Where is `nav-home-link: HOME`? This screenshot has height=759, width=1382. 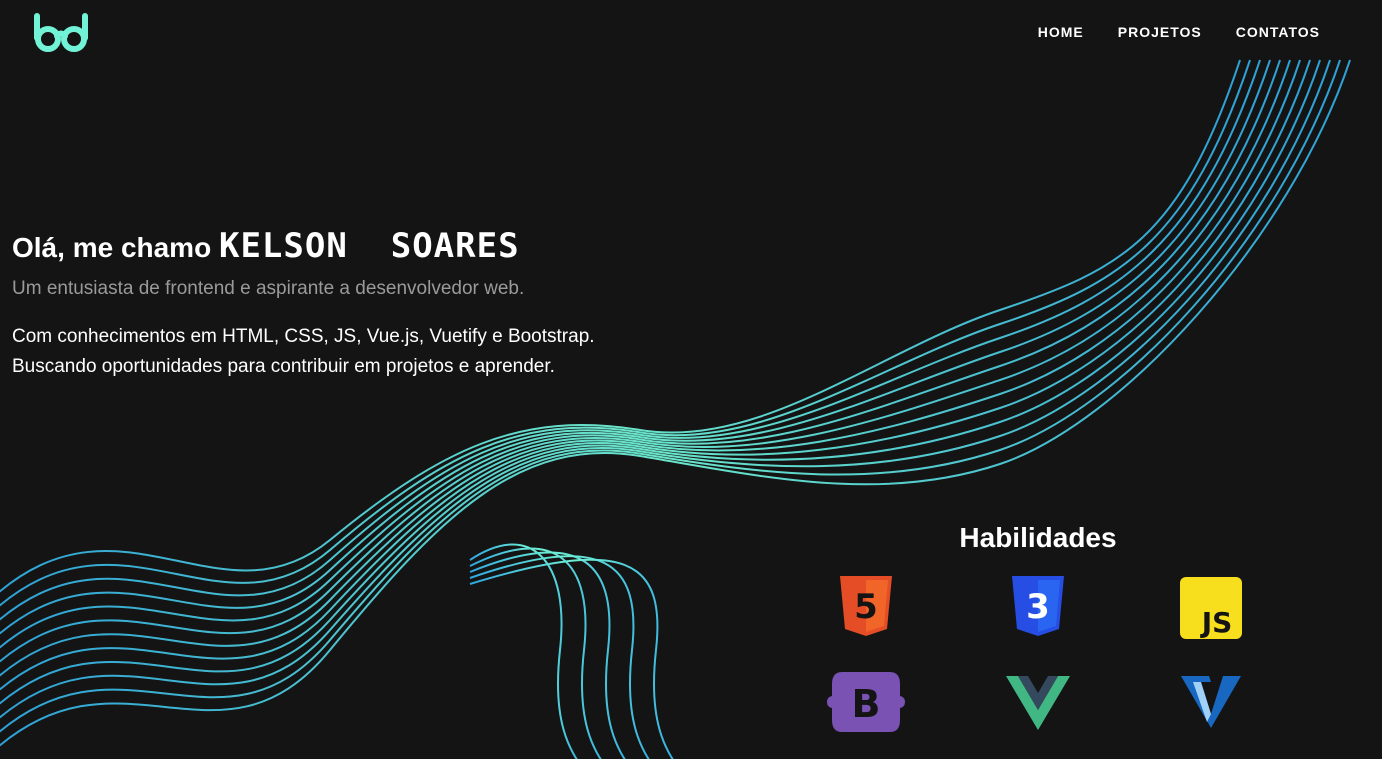 nav-home-link: HOME is located at coordinates (1061, 32).